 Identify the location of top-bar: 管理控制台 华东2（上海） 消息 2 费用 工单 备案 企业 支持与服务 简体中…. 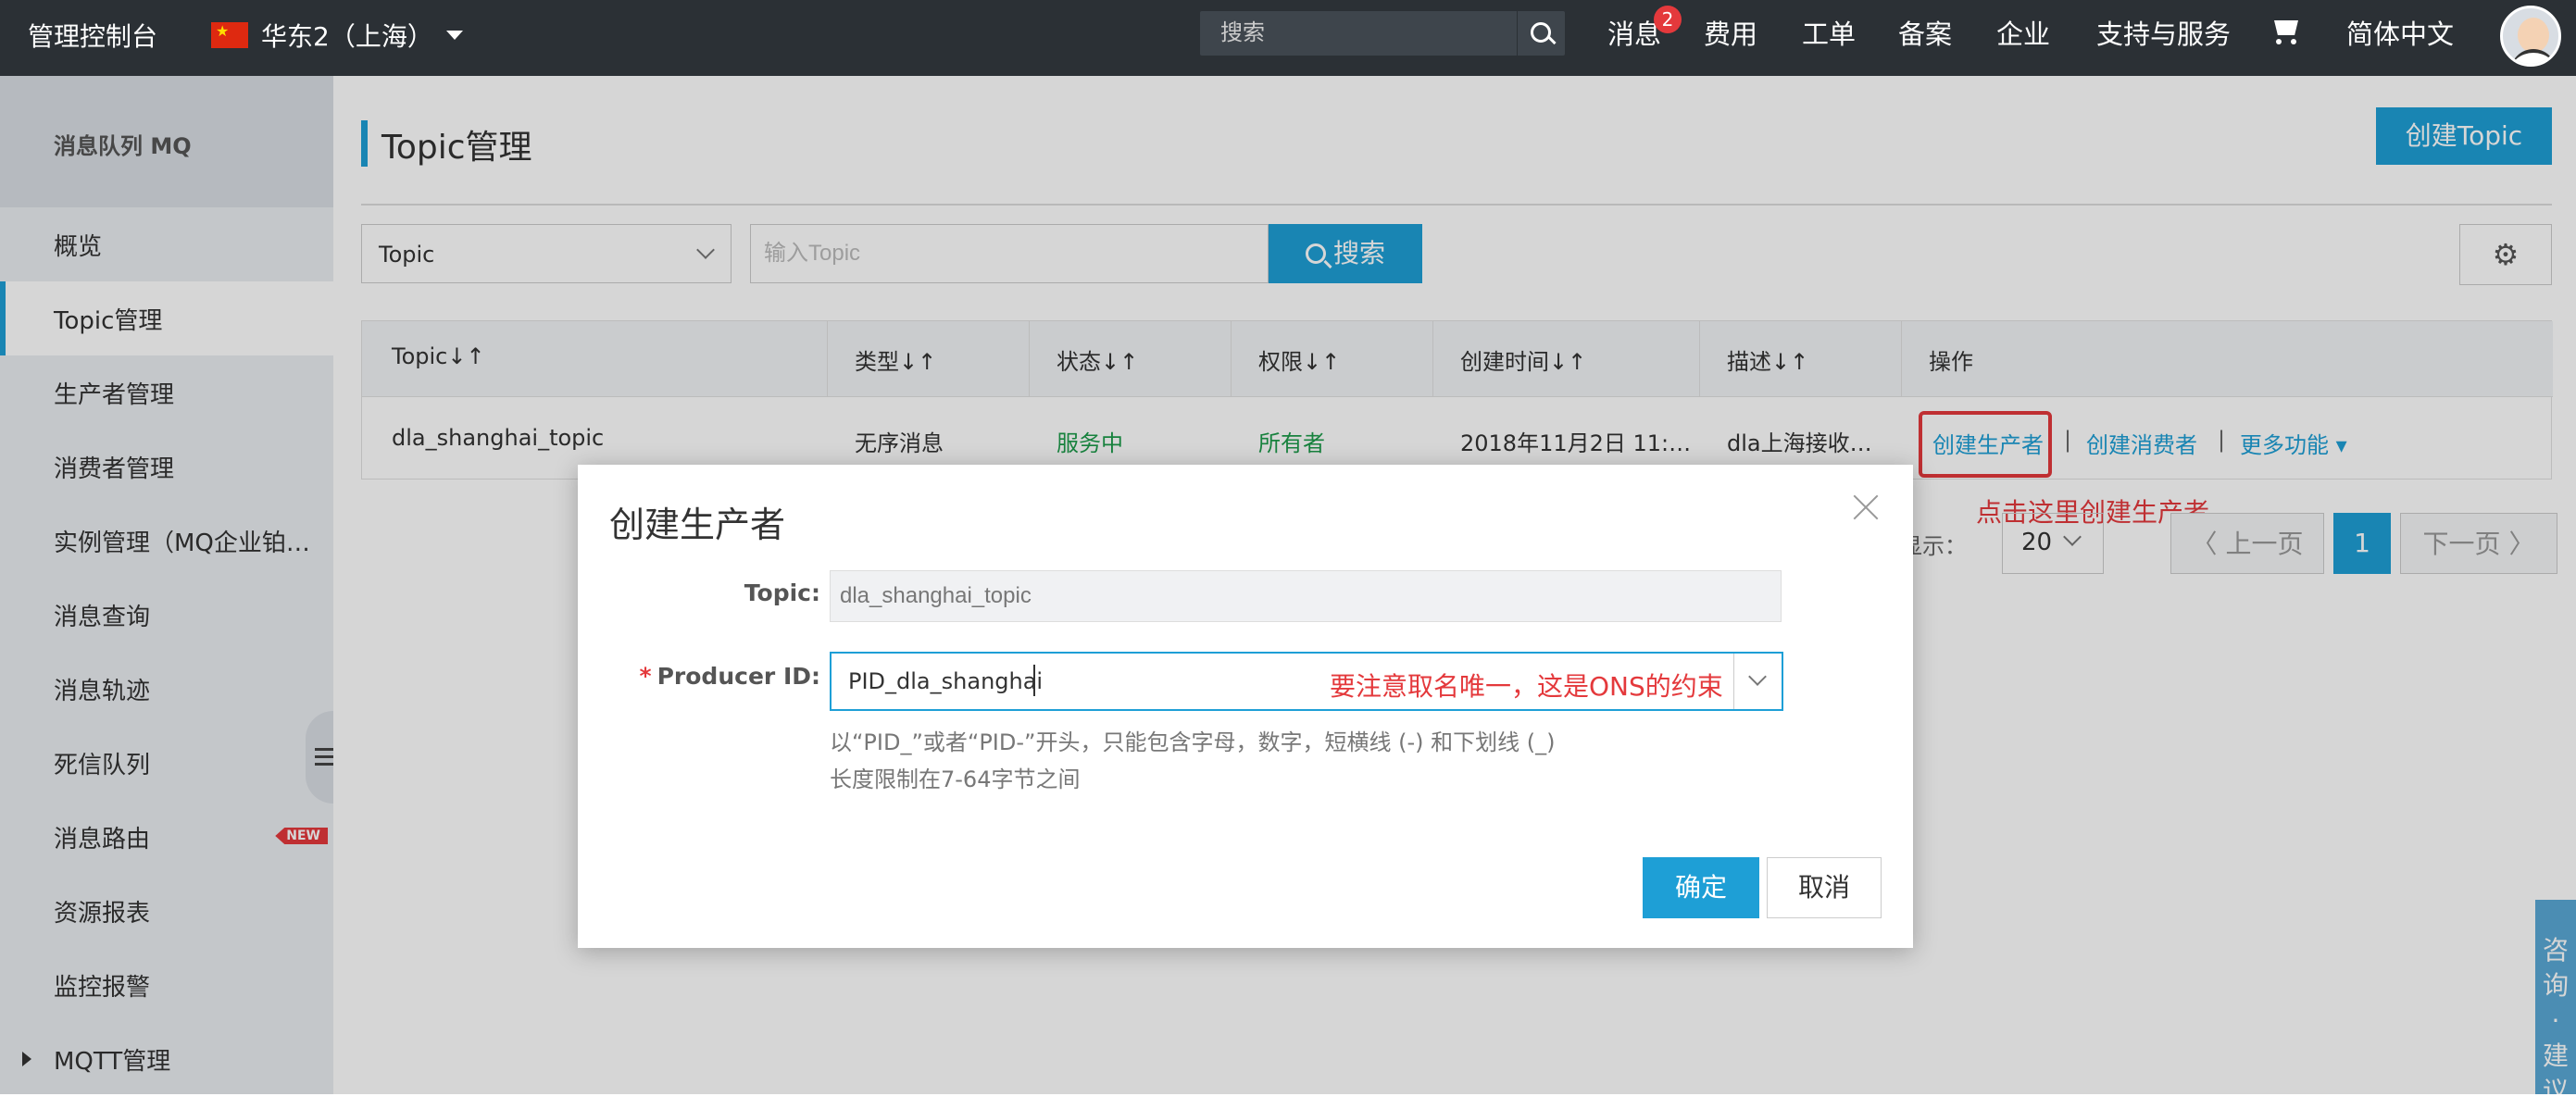
(1288, 38).